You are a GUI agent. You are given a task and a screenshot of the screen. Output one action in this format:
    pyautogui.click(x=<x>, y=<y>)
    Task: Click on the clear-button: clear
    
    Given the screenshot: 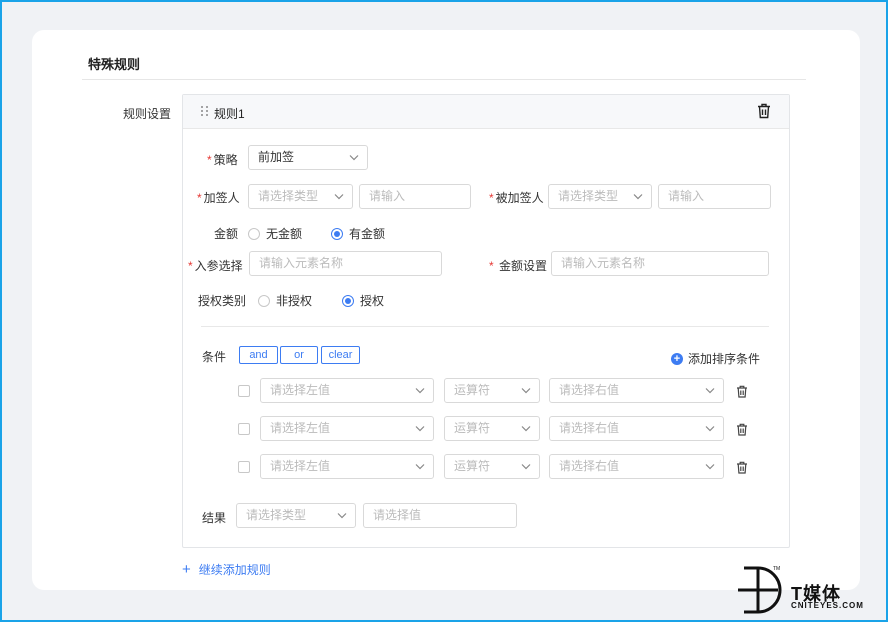 What is the action you would take?
    pyautogui.click(x=340, y=355)
    